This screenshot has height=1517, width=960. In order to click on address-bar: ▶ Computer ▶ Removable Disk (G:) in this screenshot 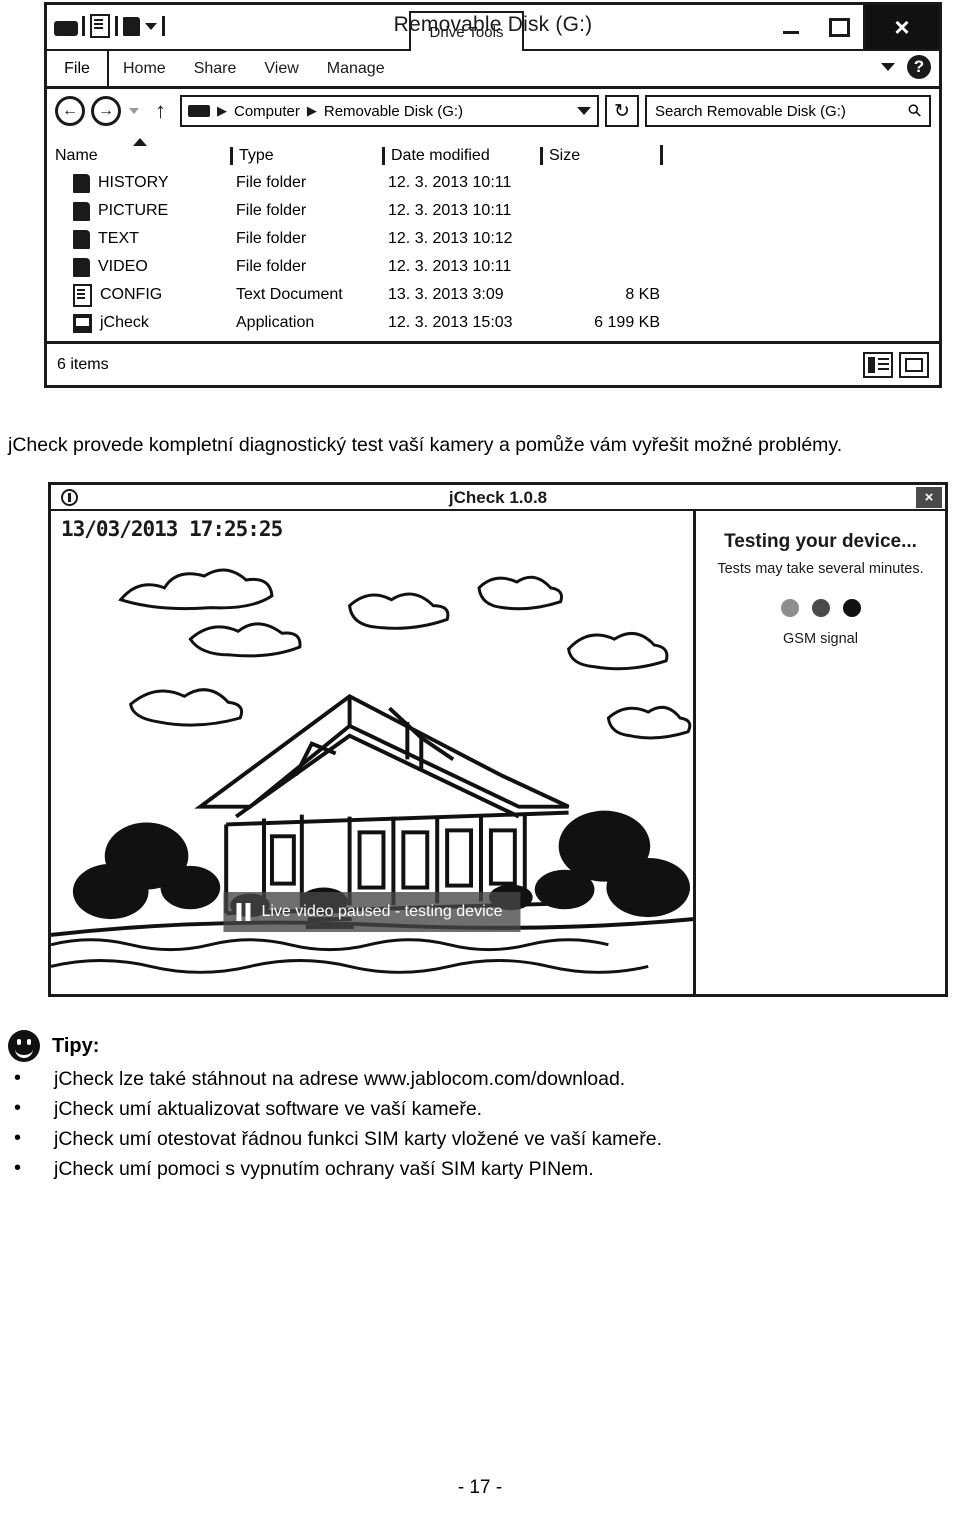, I will do `click(389, 111)`.